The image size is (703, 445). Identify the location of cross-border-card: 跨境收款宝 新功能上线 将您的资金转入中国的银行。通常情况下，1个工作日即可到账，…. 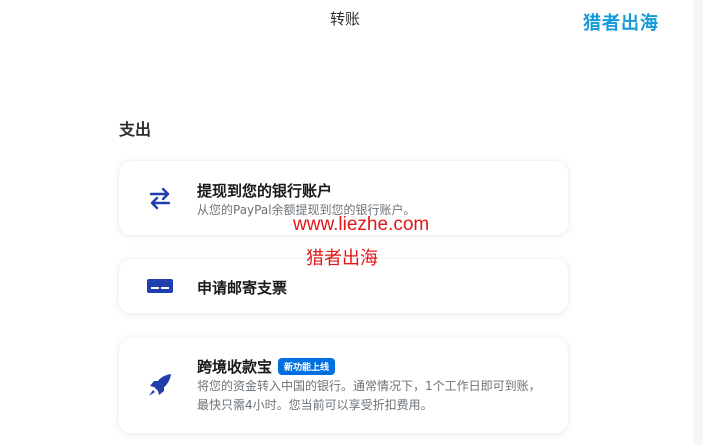
(343, 385).